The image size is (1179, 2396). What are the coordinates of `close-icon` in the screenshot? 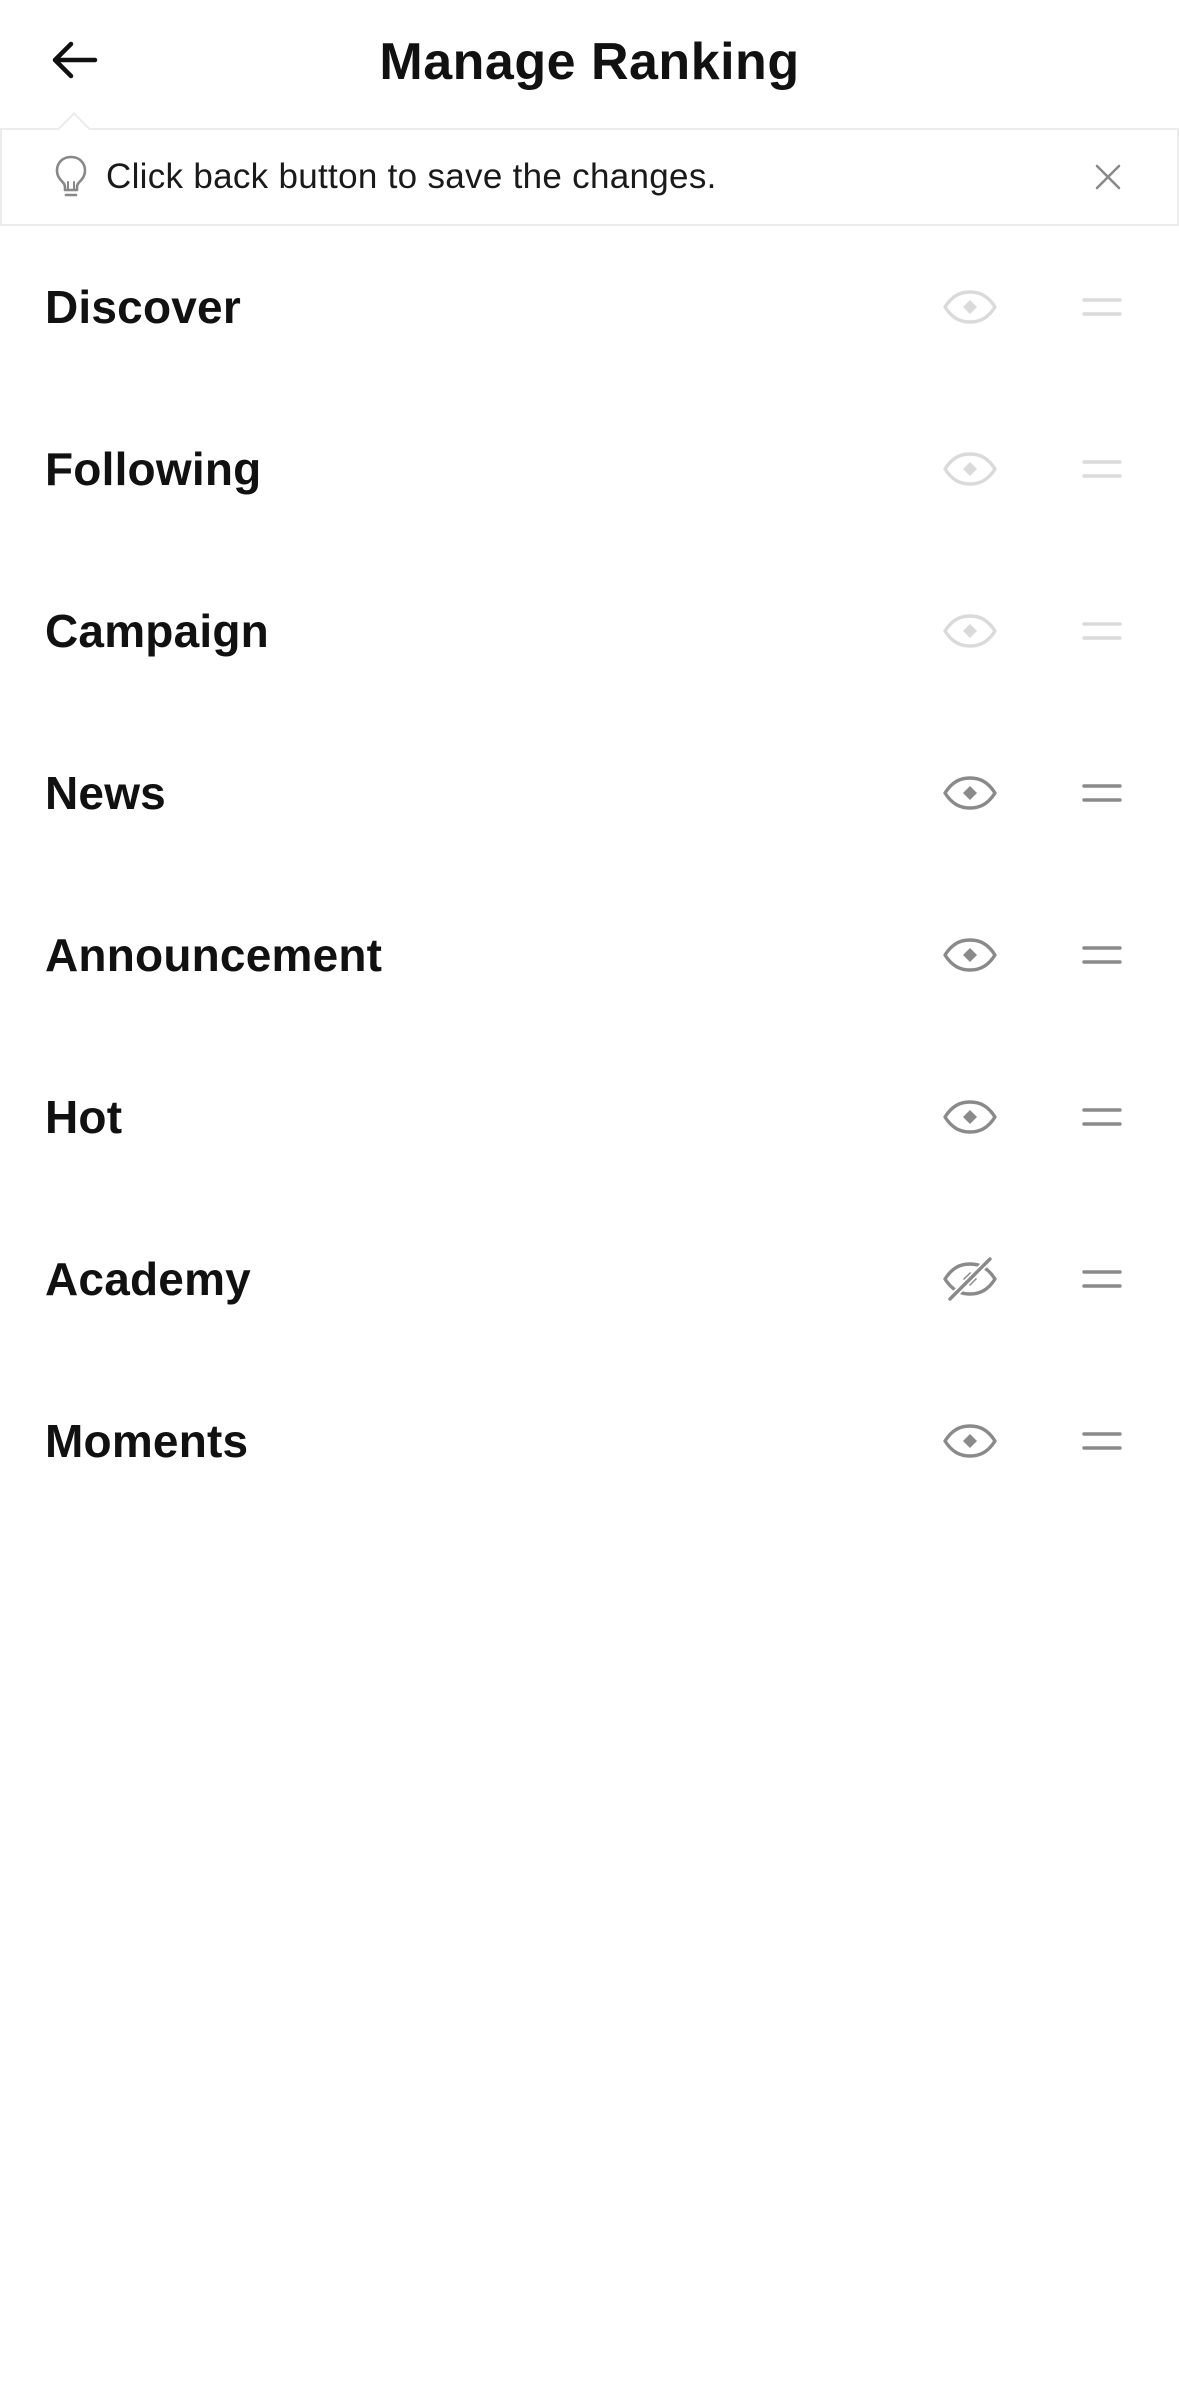 It's located at (1108, 177).